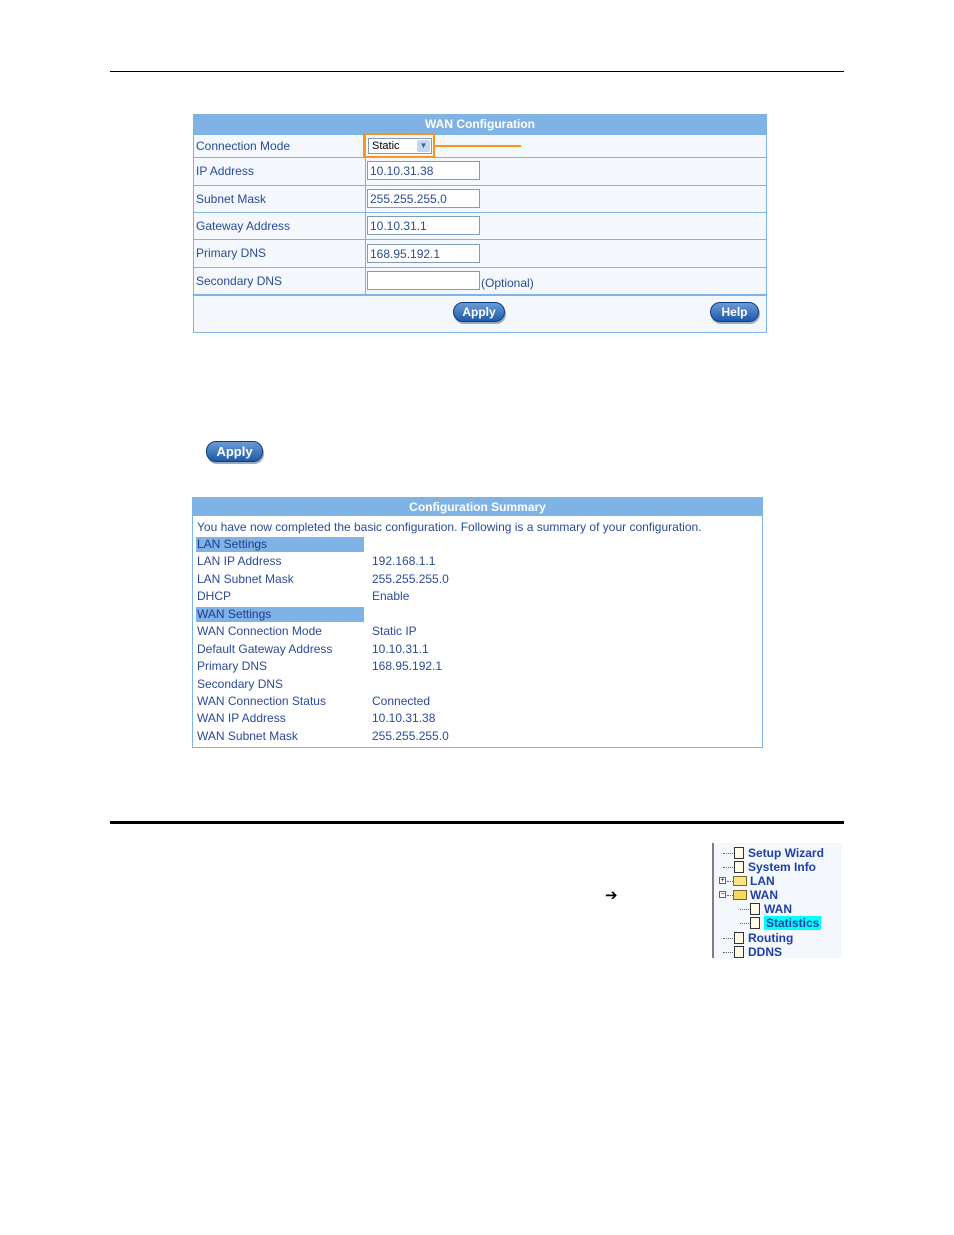  What do you see at coordinates (775, 867) in the screenshot?
I see `tree-item-system-info: System Info` at bounding box center [775, 867].